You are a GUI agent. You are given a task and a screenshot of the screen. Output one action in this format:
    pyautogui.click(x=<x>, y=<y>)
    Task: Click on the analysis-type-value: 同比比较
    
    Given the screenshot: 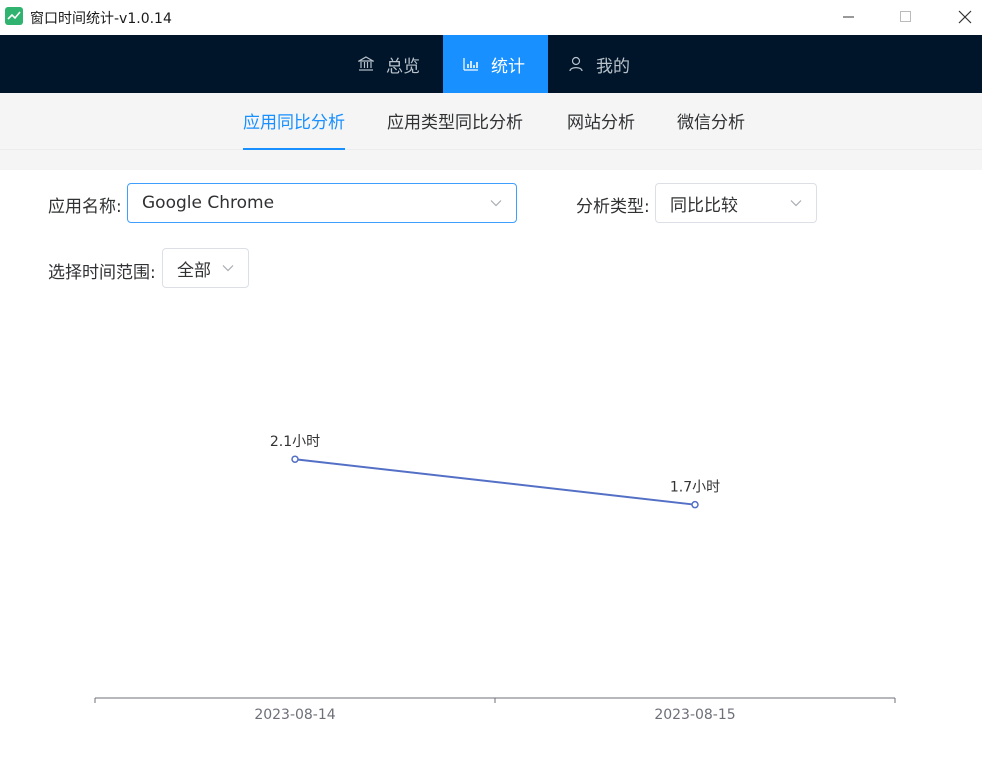 What is the action you would take?
    pyautogui.click(x=704, y=205)
    